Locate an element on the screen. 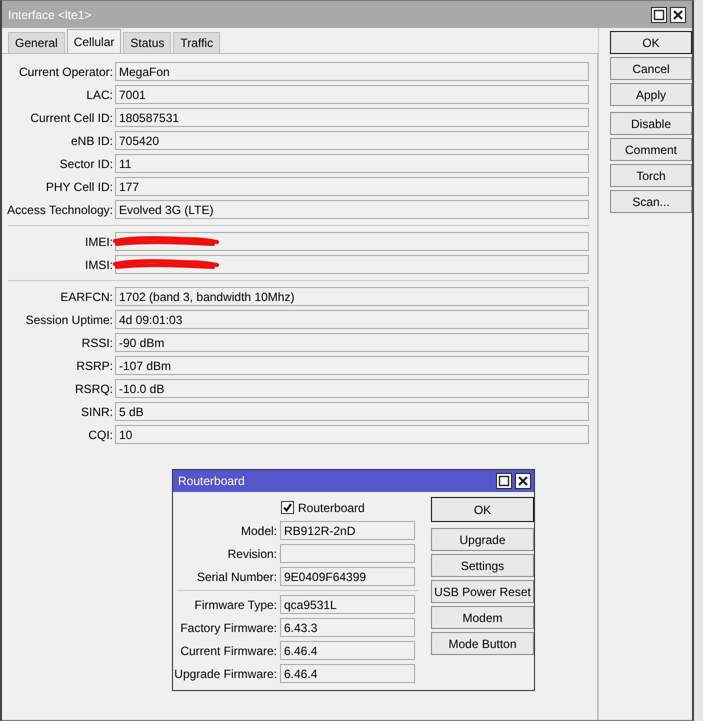 Image resolution: width=703 pixels, height=721 pixels. field-label: Access Technology: is located at coordinates (60, 209).